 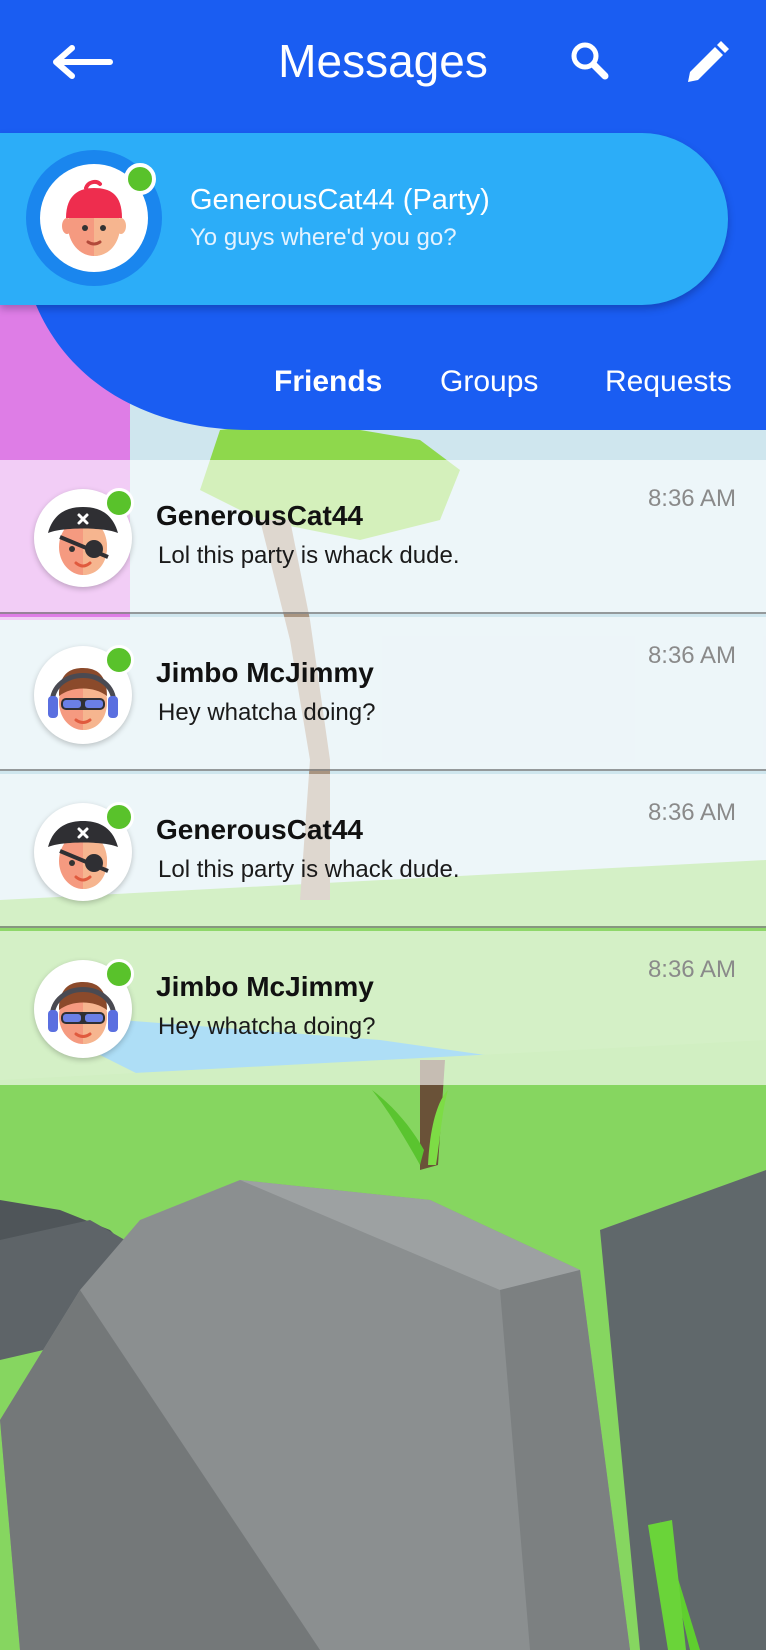 I want to click on tab-friends: Friends, so click(x=328, y=382).